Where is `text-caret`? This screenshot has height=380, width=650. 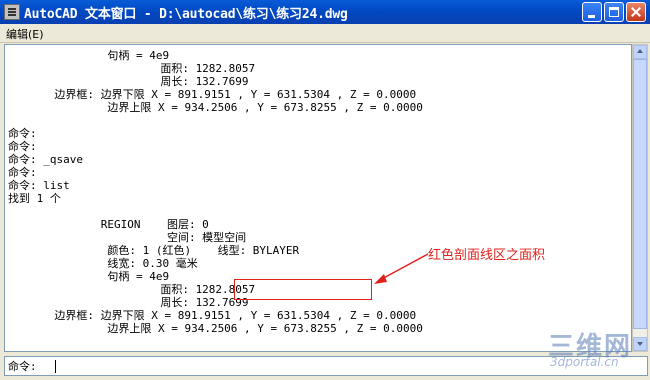
text-caret is located at coordinates (55, 366).